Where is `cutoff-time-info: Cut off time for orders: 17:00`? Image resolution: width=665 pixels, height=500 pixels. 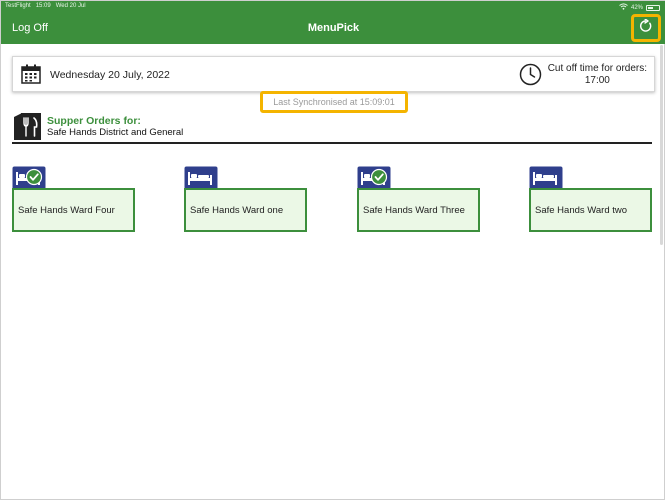
cutoff-time-info: Cut off time for orders: 17:00 is located at coordinates (597, 75).